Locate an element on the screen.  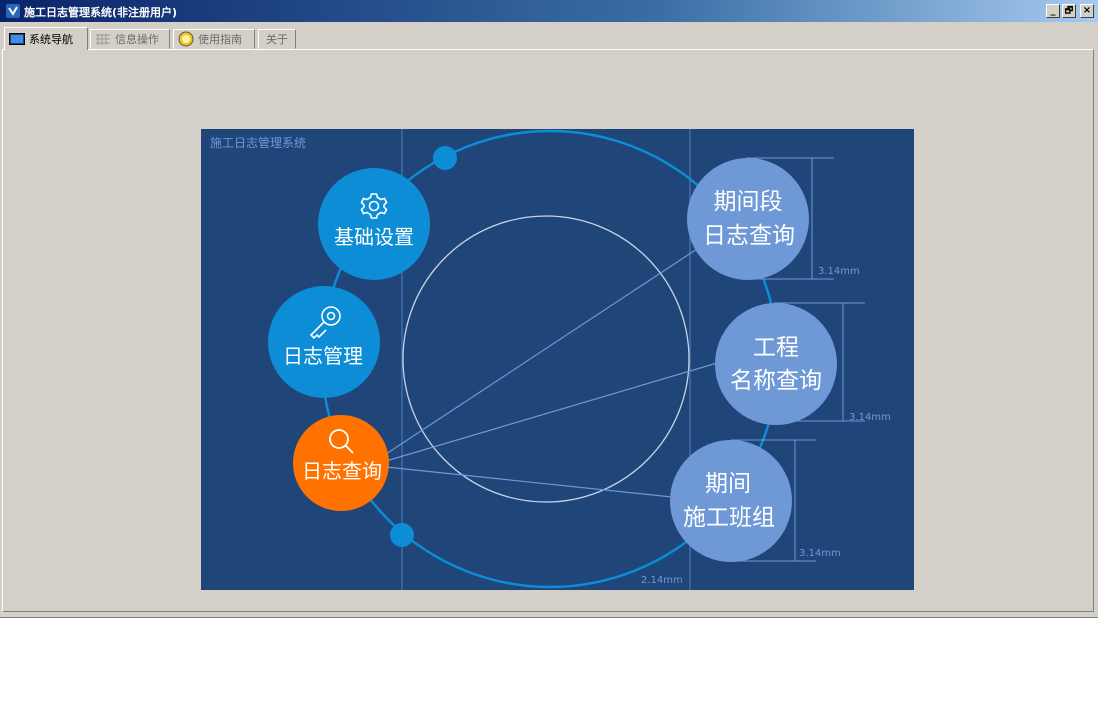
close-button: × is located at coordinates (1087, 11).